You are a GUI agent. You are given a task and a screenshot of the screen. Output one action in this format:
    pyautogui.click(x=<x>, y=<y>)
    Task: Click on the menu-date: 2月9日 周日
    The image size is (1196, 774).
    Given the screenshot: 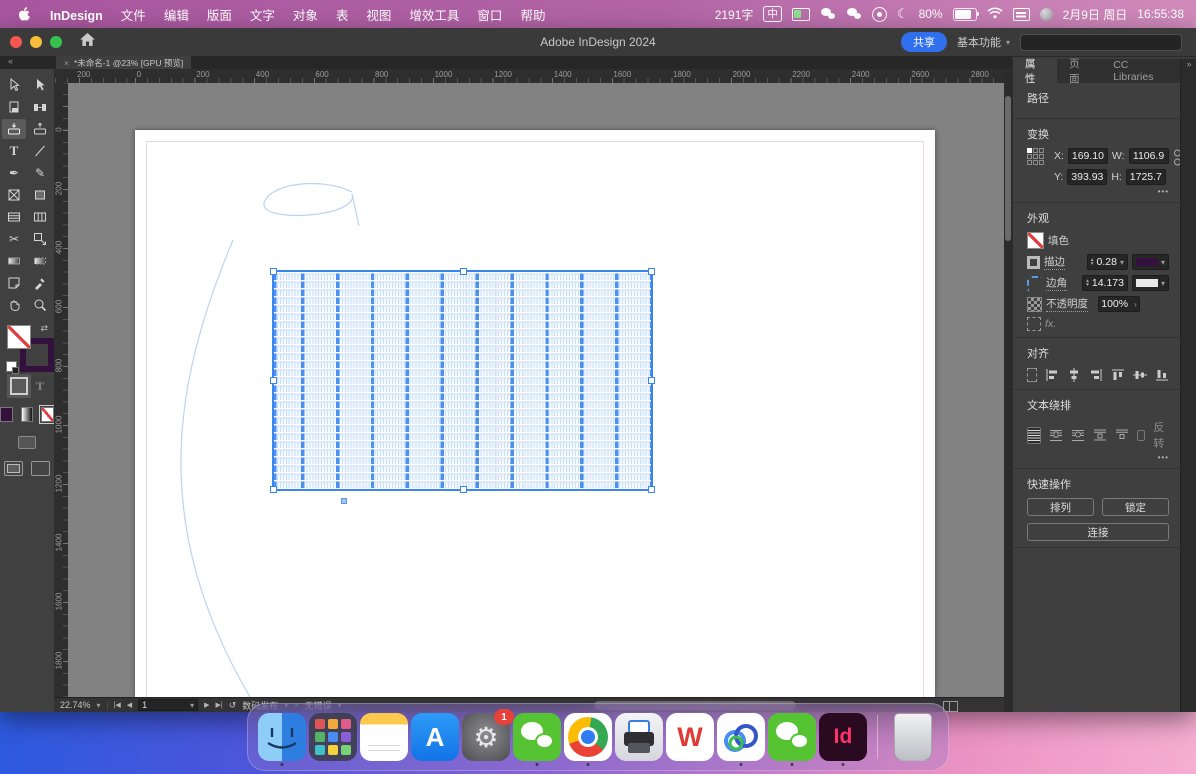 What is the action you would take?
    pyautogui.click(x=1095, y=14)
    